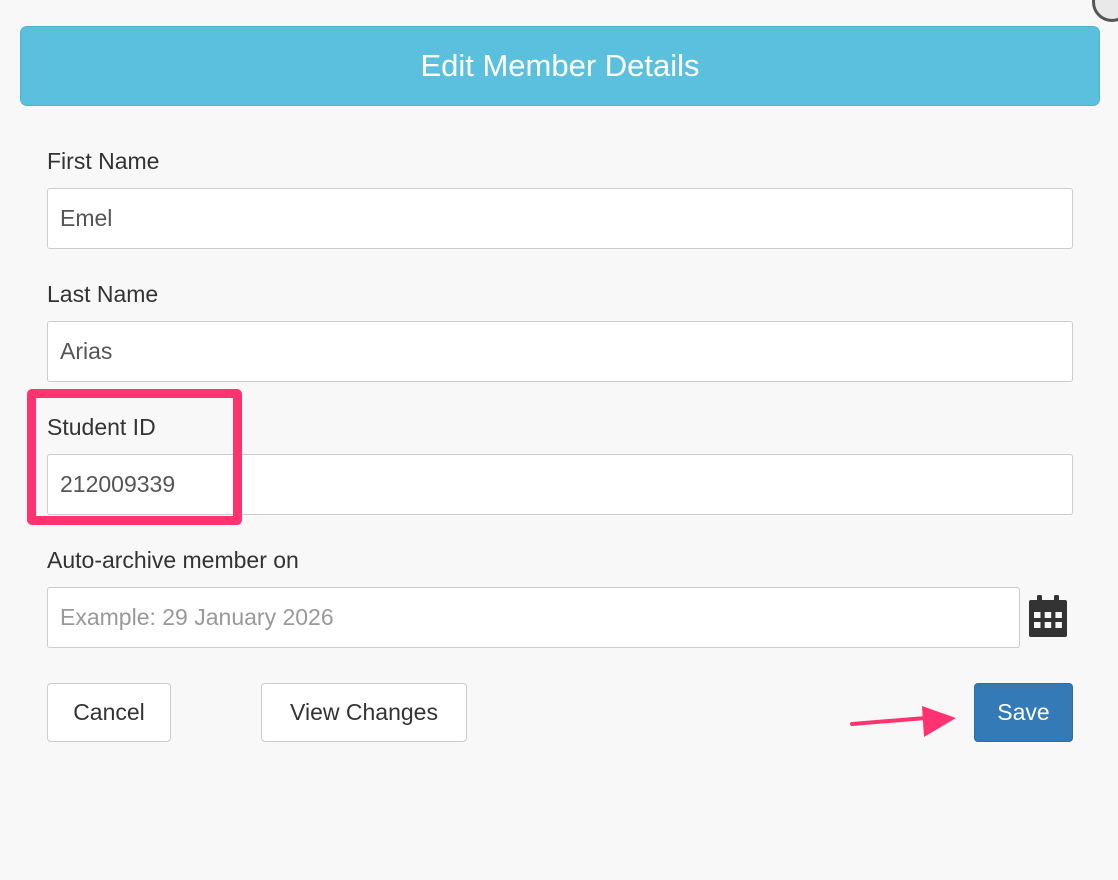  I want to click on calendar-icon, so click(1048, 616).